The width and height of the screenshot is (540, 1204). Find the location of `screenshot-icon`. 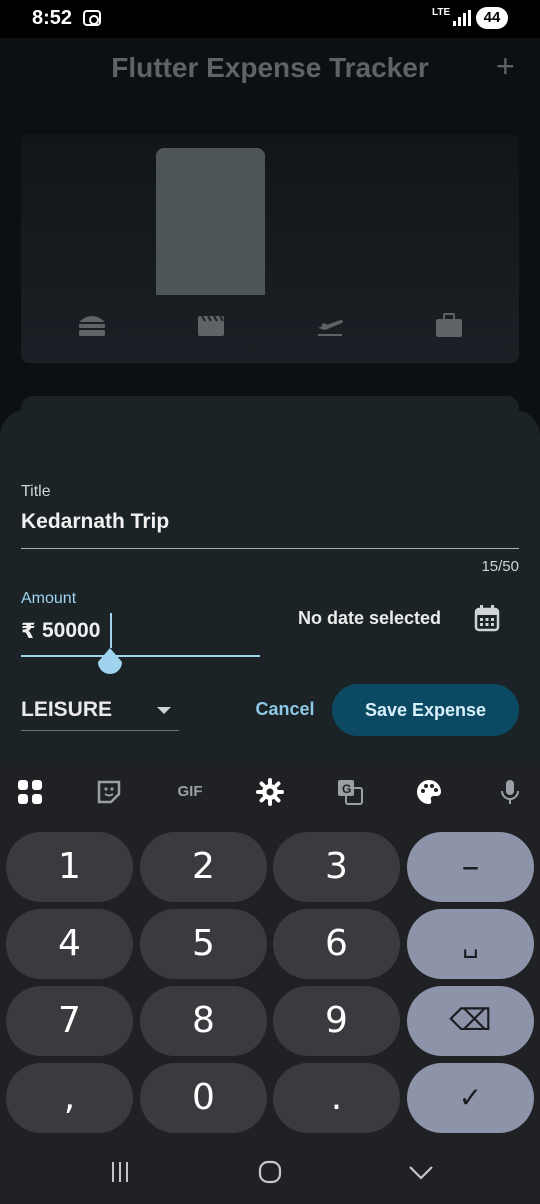

screenshot-icon is located at coordinates (92, 18).